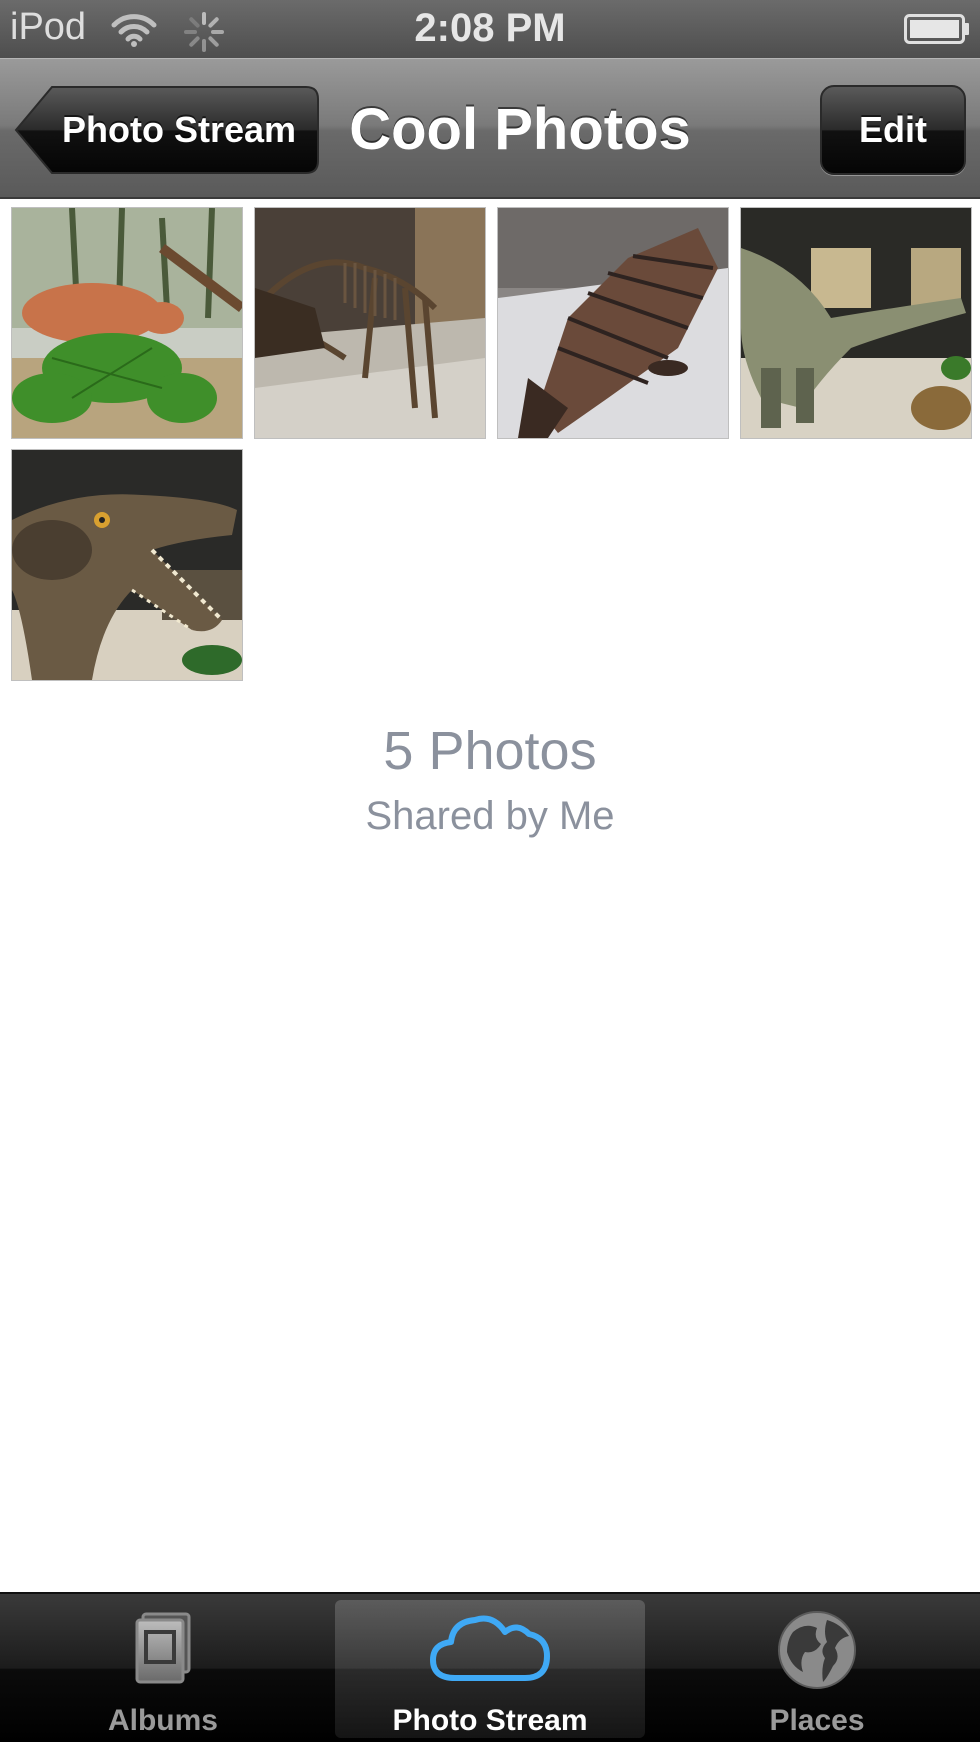  I want to click on status-bar: iPod 2:08 PM, so click(490, 29).